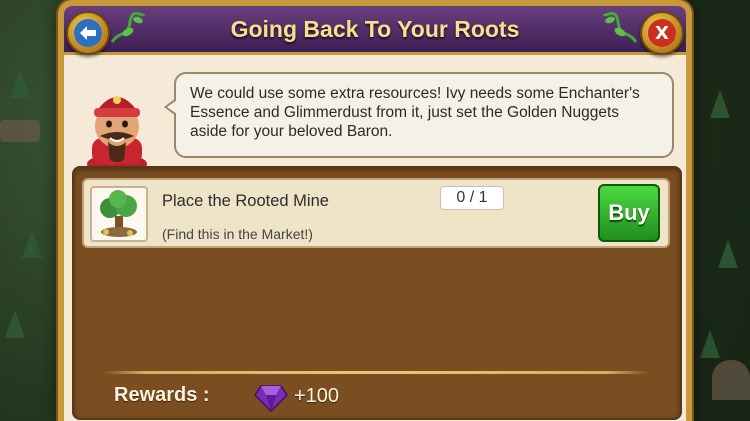 This screenshot has width=750, height=421. I want to click on rooted-mine-thumbnail, so click(119, 214).